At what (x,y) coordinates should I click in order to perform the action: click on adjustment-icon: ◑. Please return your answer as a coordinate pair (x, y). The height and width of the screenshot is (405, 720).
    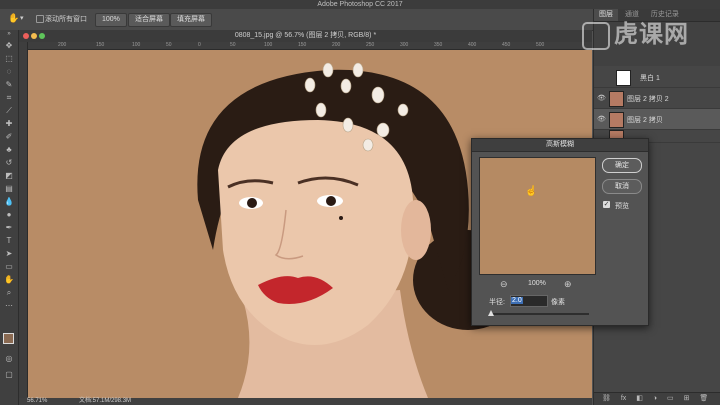
    Looking at the image, I should click on (655, 398).